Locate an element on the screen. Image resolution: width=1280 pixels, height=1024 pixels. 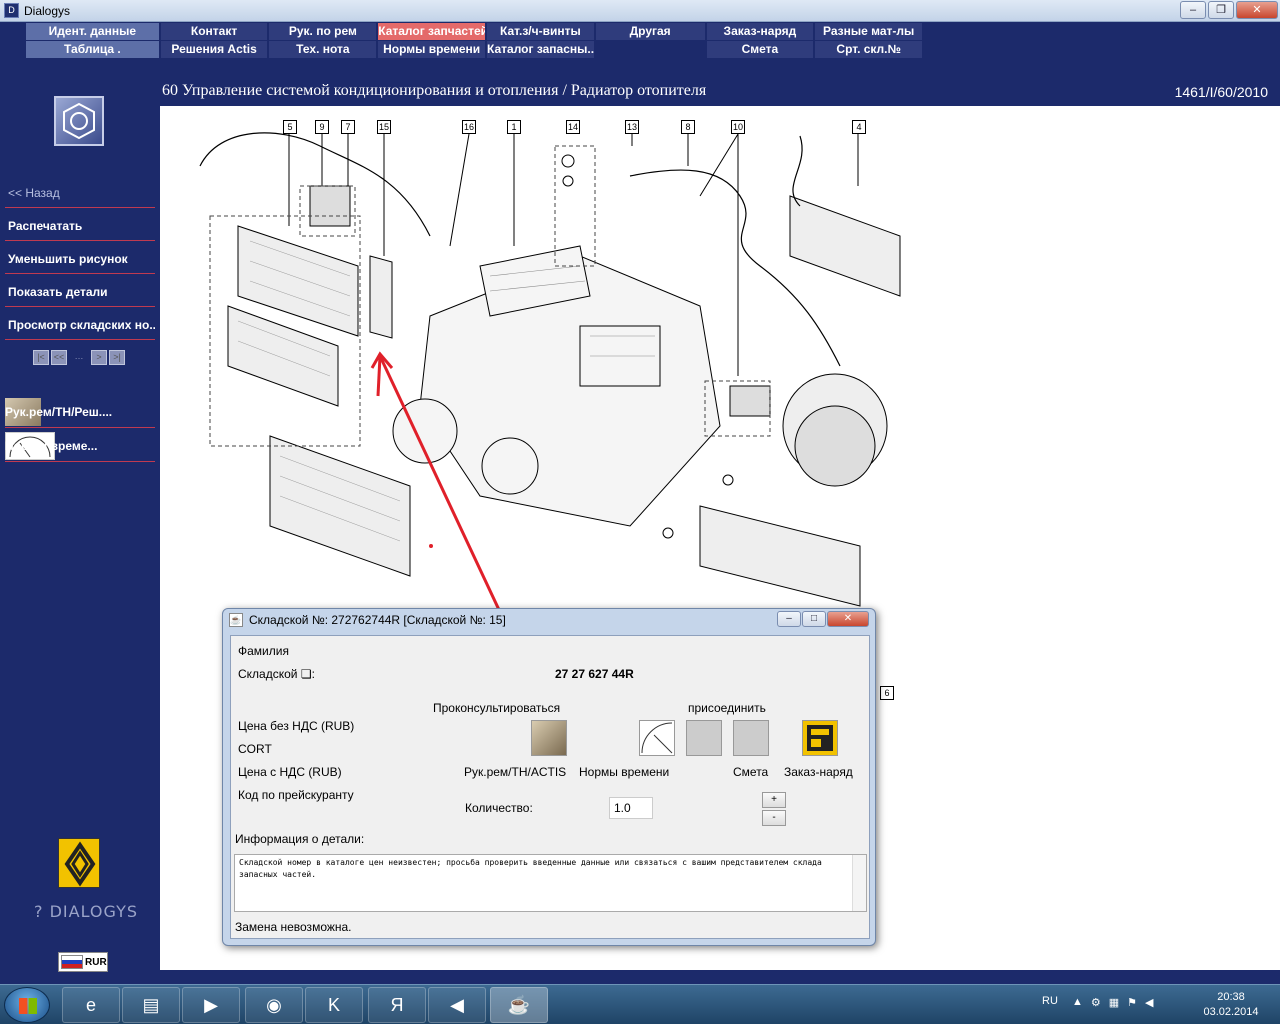
next-page-icon: > is located at coordinates (99, 357).